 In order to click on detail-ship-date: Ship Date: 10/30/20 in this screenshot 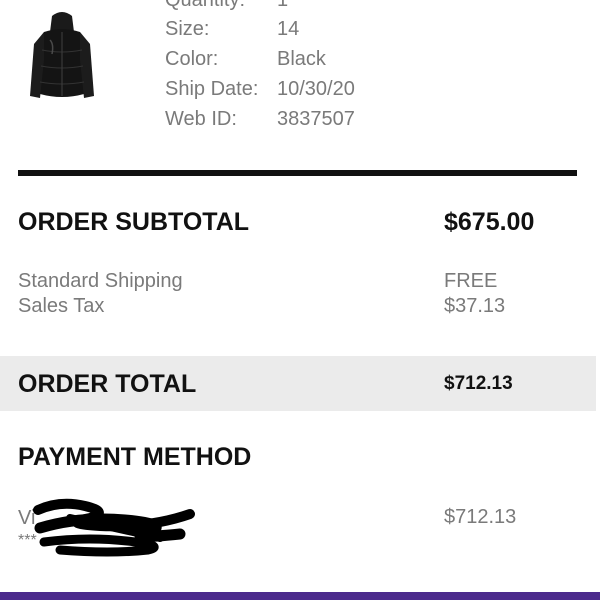, I will do `click(295, 89)`.